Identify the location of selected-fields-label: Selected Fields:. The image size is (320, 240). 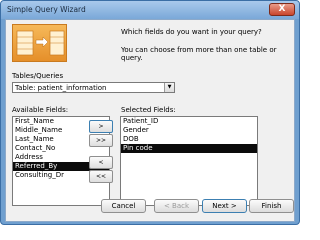
(148, 110).